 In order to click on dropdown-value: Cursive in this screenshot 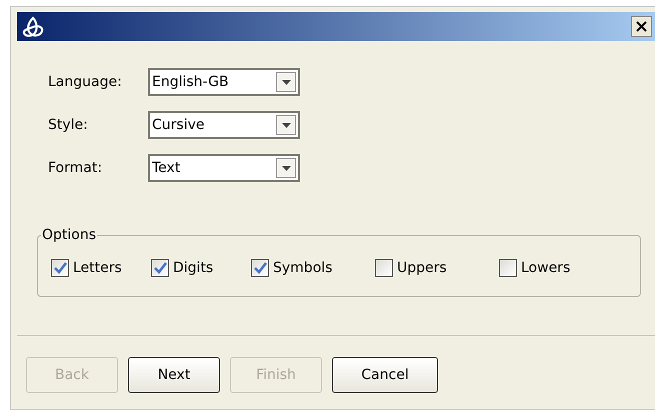, I will do `click(178, 125)`.